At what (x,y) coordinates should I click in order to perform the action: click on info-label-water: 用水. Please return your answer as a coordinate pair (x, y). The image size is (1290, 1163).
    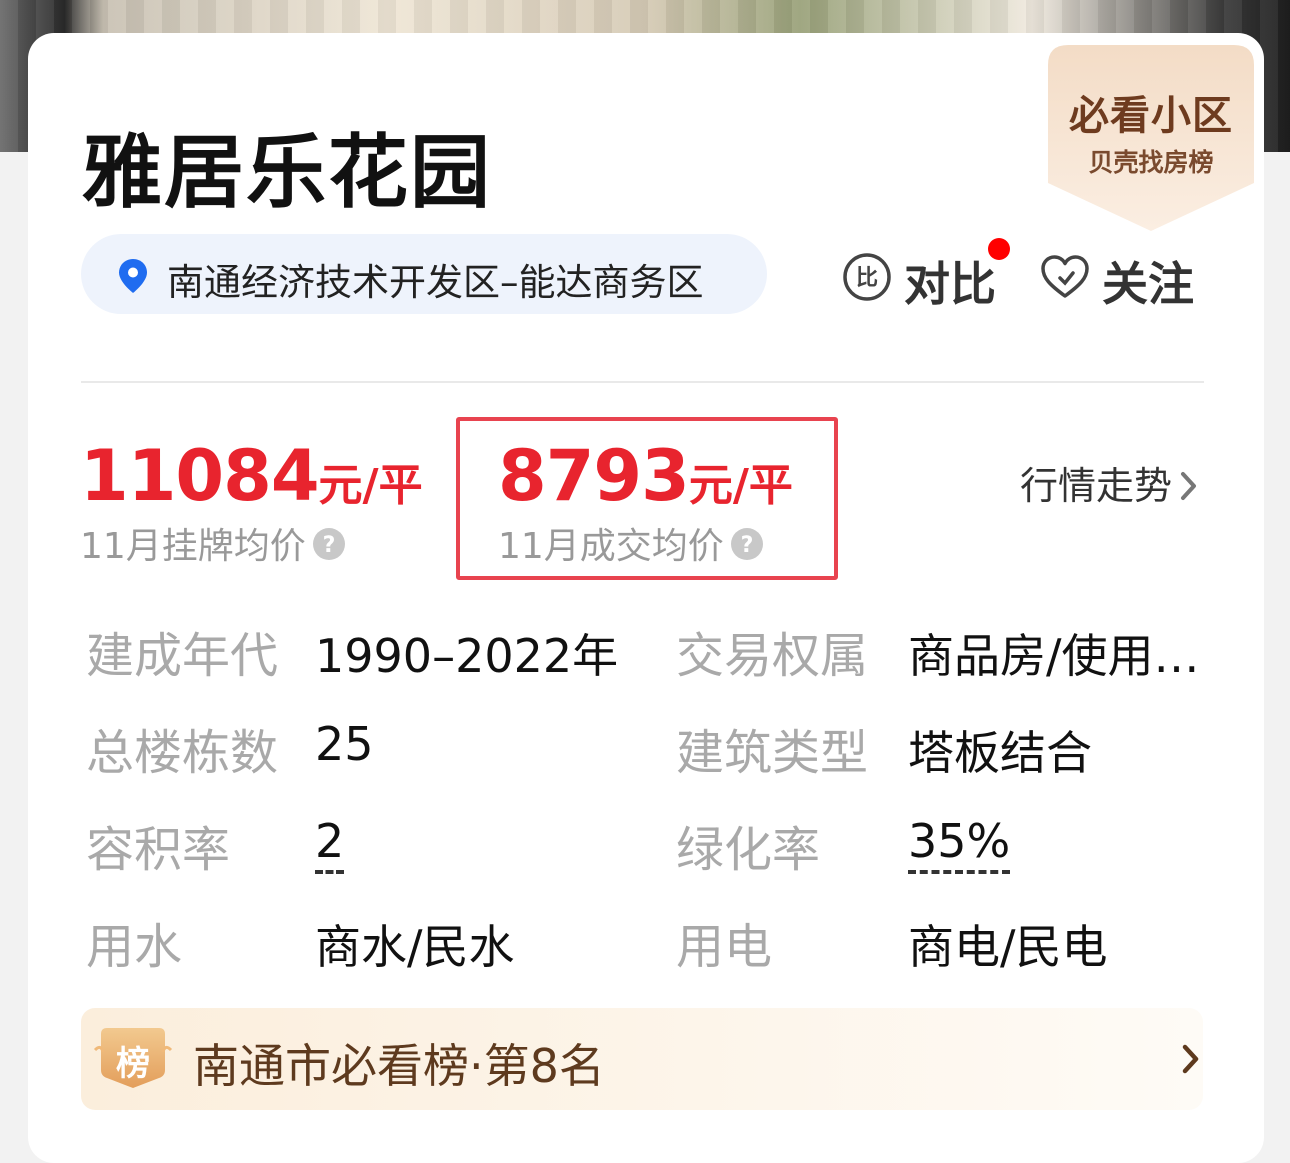
    Looking at the image, I should click on (134, 947).